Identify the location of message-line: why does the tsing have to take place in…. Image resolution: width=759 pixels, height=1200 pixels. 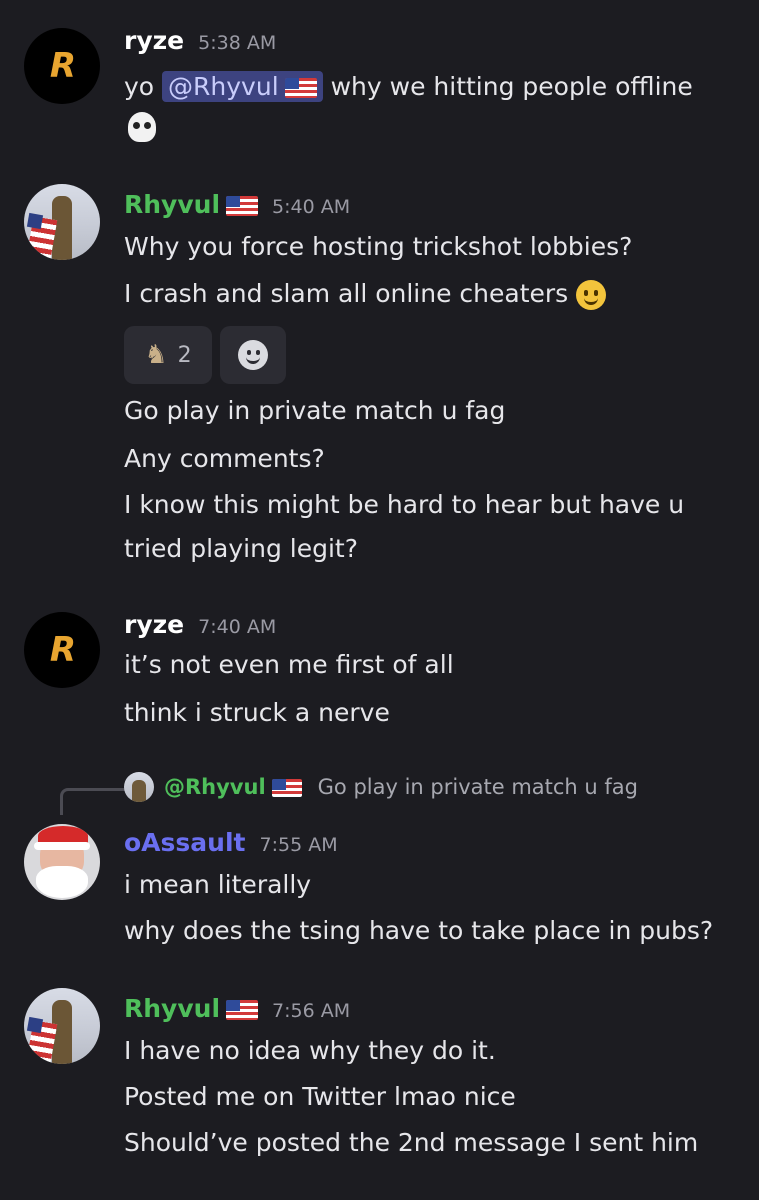
(419, 930).